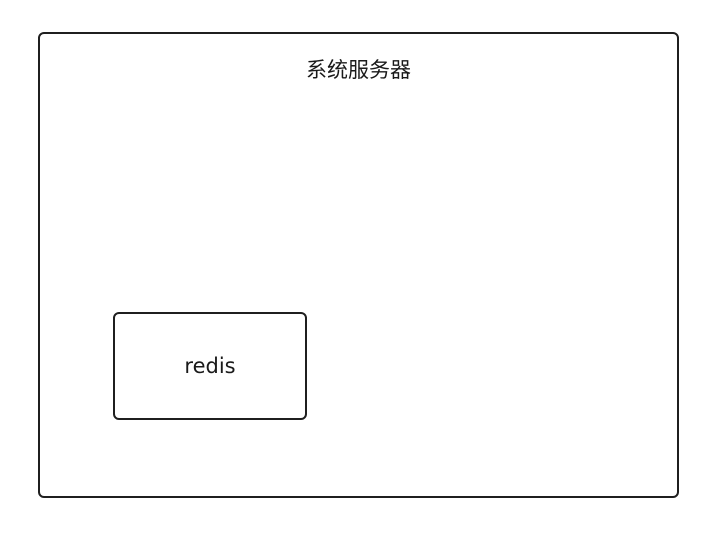 Image resolution: width=714 pixels, height=535 pixels. What do you see at coordinates (358, 70) in the screenshot?
I see `system-server-label: 系统服务器` at bounding box center [358, 70].